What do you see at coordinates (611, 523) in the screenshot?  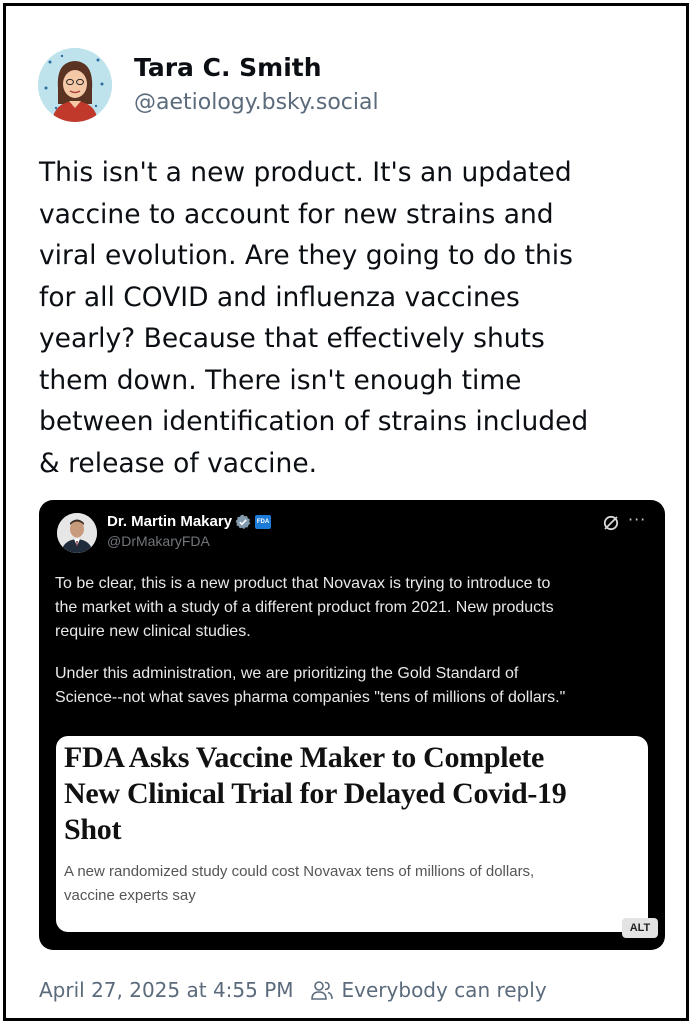 I see `grok-icon` at bounding box center [611, 523].